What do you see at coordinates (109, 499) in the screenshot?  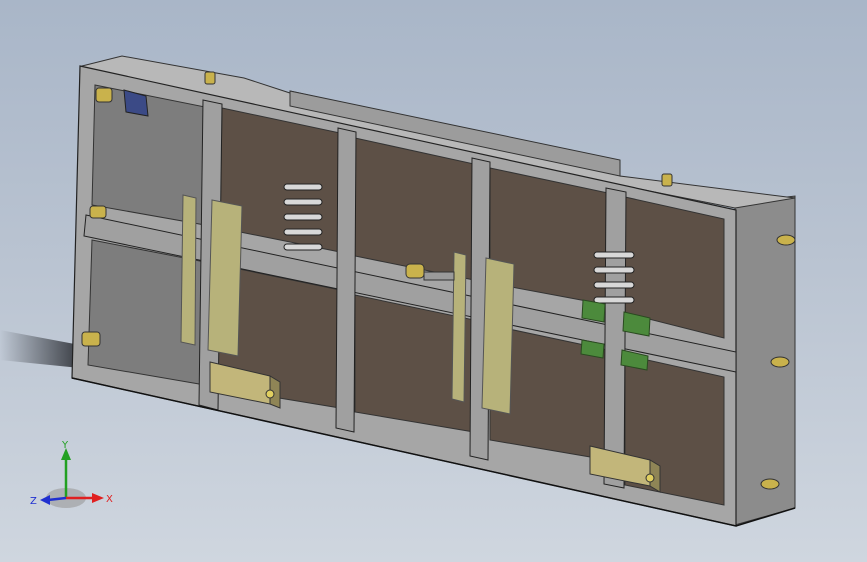 I see `x-axis-label: X` at bounding box center [109, 499].